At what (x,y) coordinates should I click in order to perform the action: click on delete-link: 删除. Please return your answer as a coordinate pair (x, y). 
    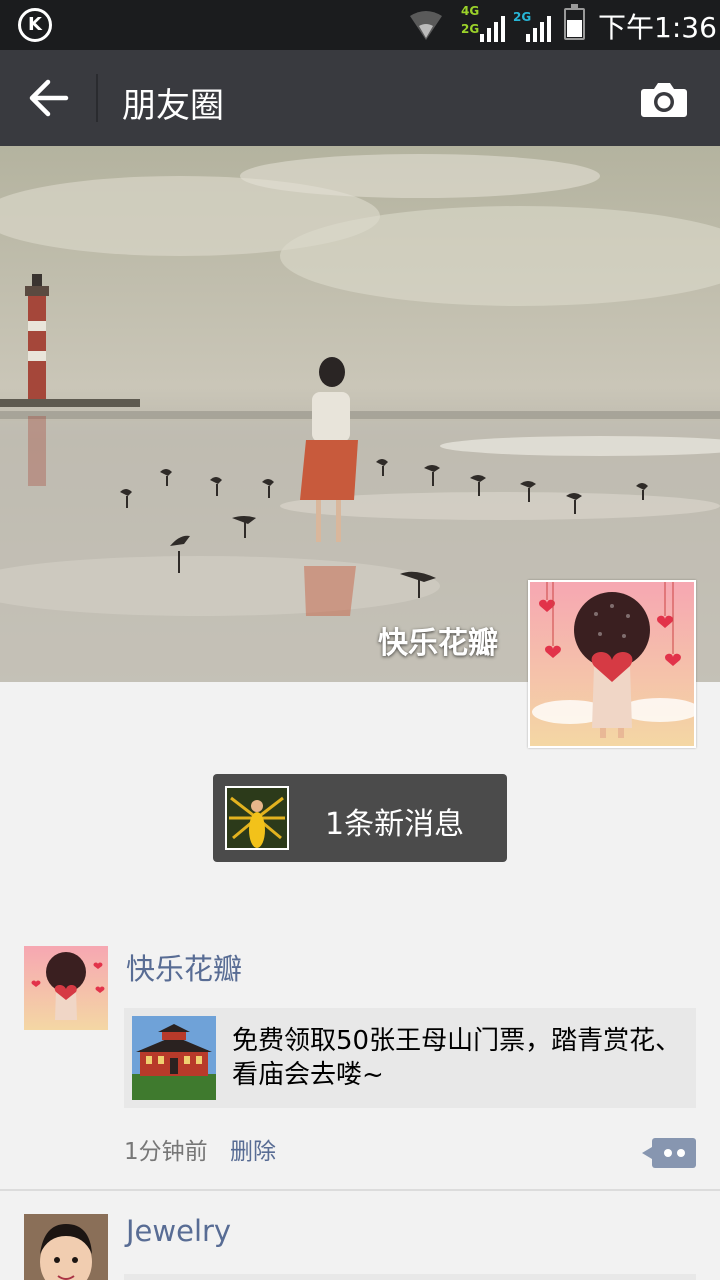
    Looking at the image, I should click on (253, 1149).